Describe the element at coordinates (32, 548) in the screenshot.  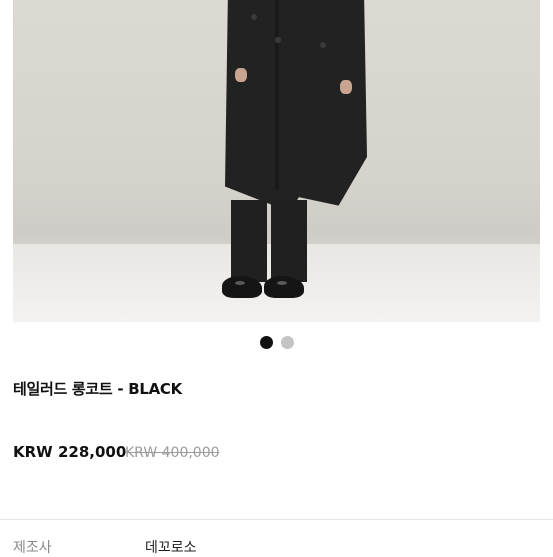
I see `spec-label-manufacturer: 제조사` at that location.